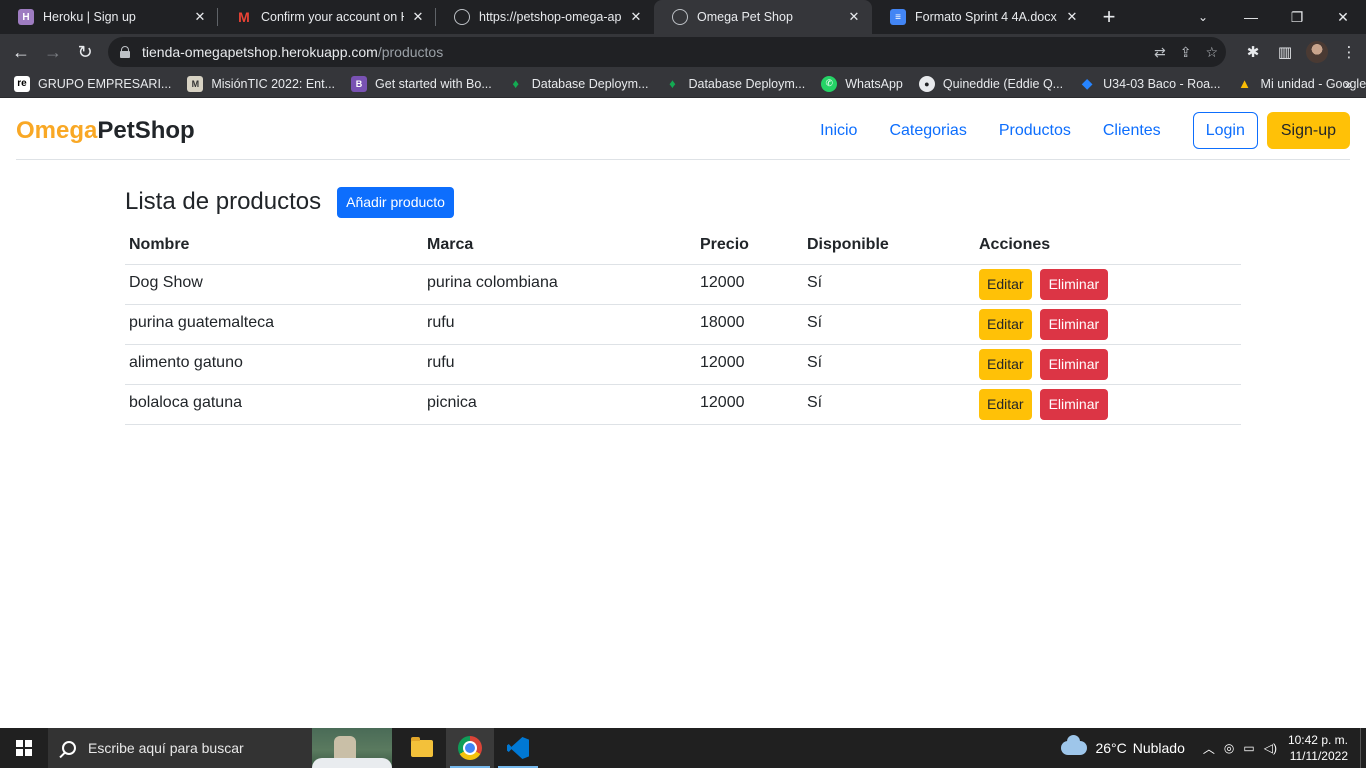 The image size is (1366, 768). Describe the element at coordinates (186, 362) in the screenshot. I see `cell-nombre: alimento gatuno` at that location.